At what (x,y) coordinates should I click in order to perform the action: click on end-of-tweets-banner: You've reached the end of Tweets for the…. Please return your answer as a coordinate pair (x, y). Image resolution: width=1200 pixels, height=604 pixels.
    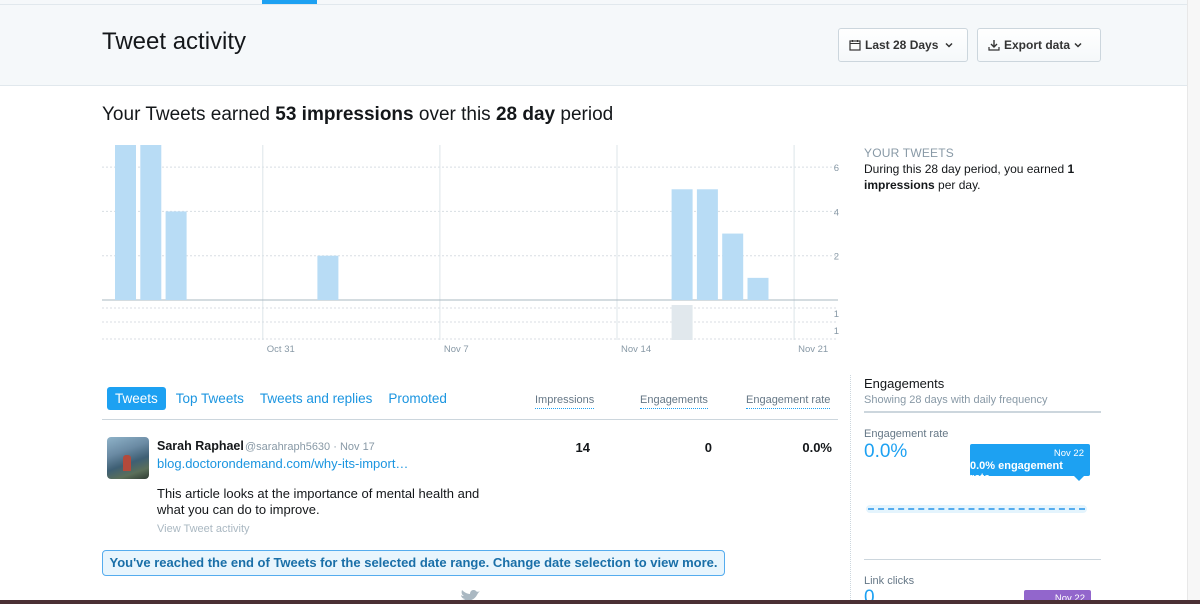
    Looking at the image, I should click on (413, 563).